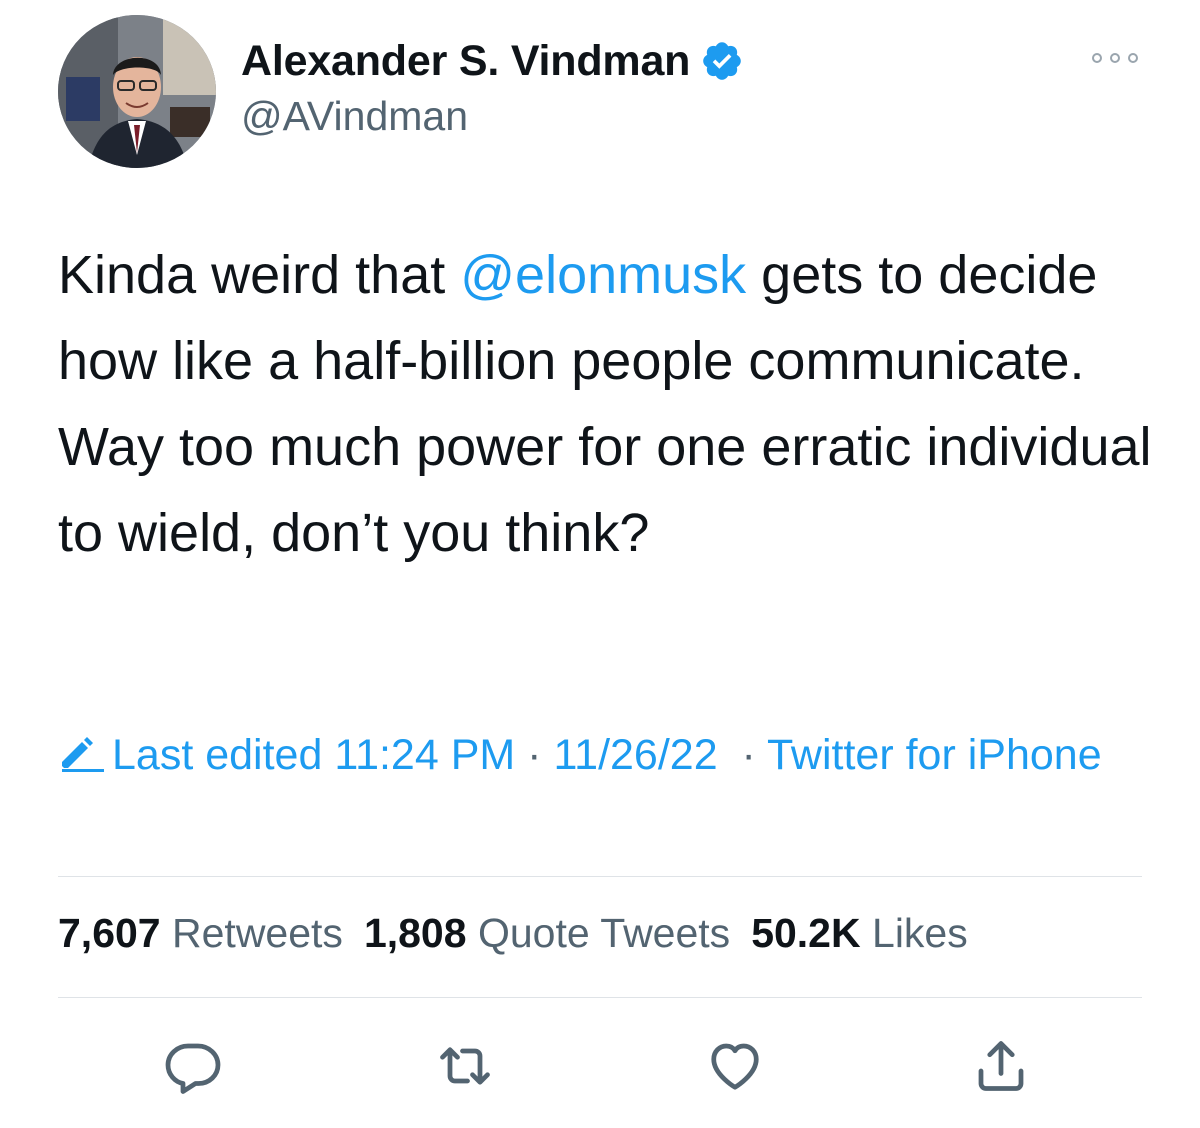 The image size is (1200, 1128). What do you see at coordinates (806, 933) in the screenshot?
I see `likes-count: 50.2K` at bounding box center [806, 933].